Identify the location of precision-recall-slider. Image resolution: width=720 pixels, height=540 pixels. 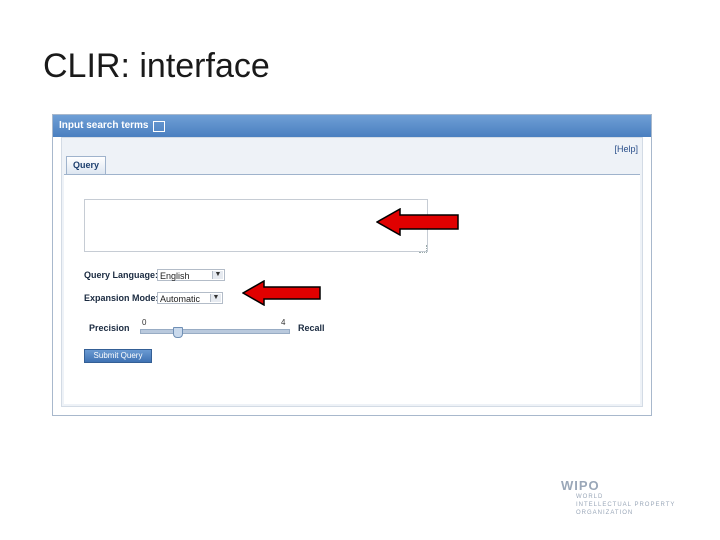
(215, 331).